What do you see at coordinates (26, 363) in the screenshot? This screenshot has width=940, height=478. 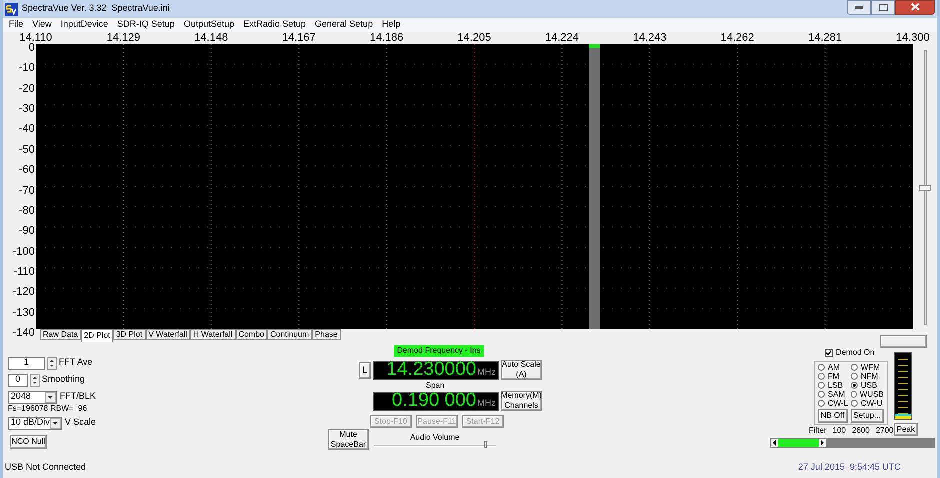 I see `fft-ave-field: 1` at bounding box center [26, 363].